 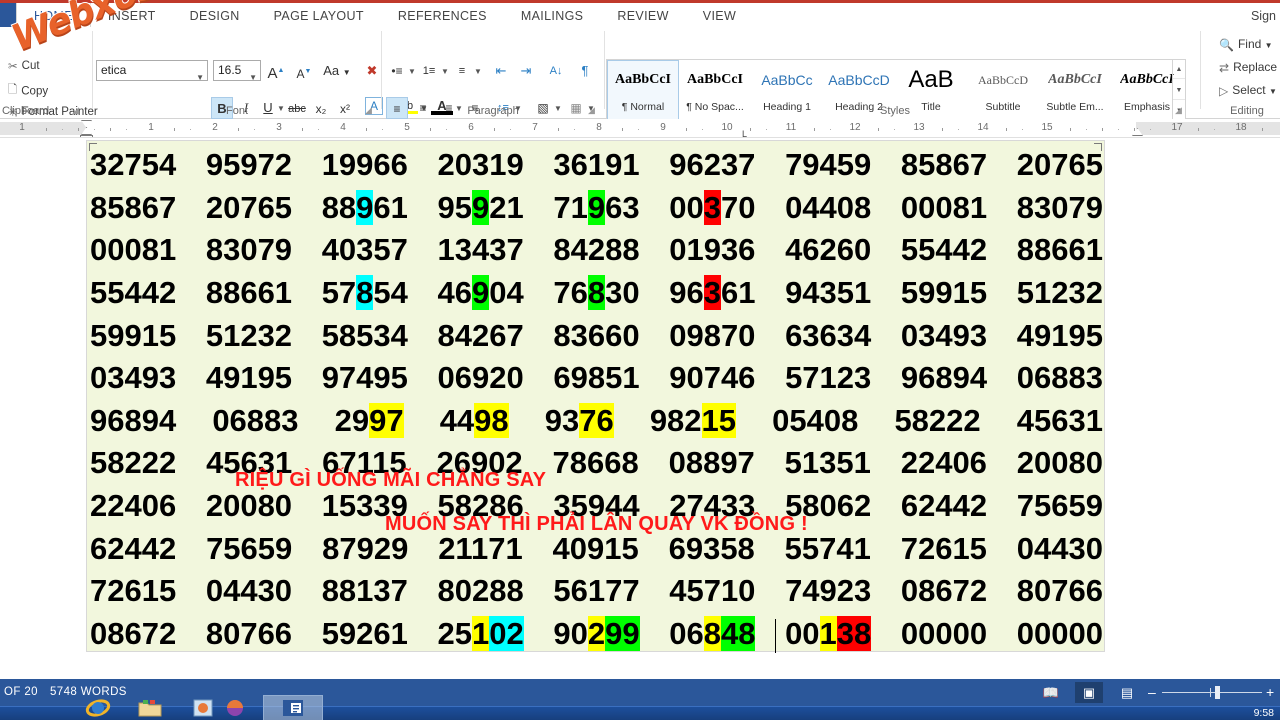 What do you see at coordinates (895, 111) in the screenshot?
I see `styles-group-label: Styles` at bounding box center [895, 111].